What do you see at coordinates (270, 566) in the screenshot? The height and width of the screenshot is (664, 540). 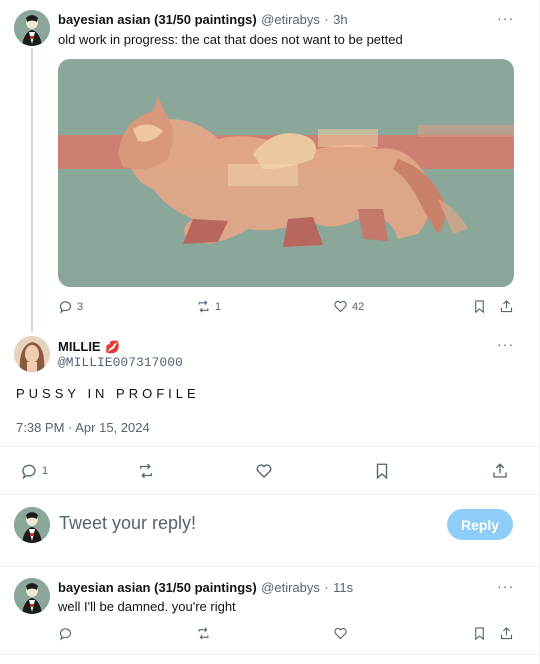 I see `composer-divider` at bounding box center [270, 566].